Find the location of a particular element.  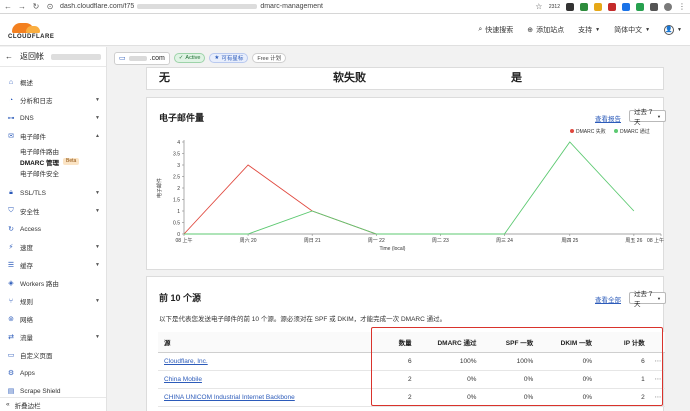

sidebar-item-apps: ⚙ Apps is located at coordinates (53, 373).